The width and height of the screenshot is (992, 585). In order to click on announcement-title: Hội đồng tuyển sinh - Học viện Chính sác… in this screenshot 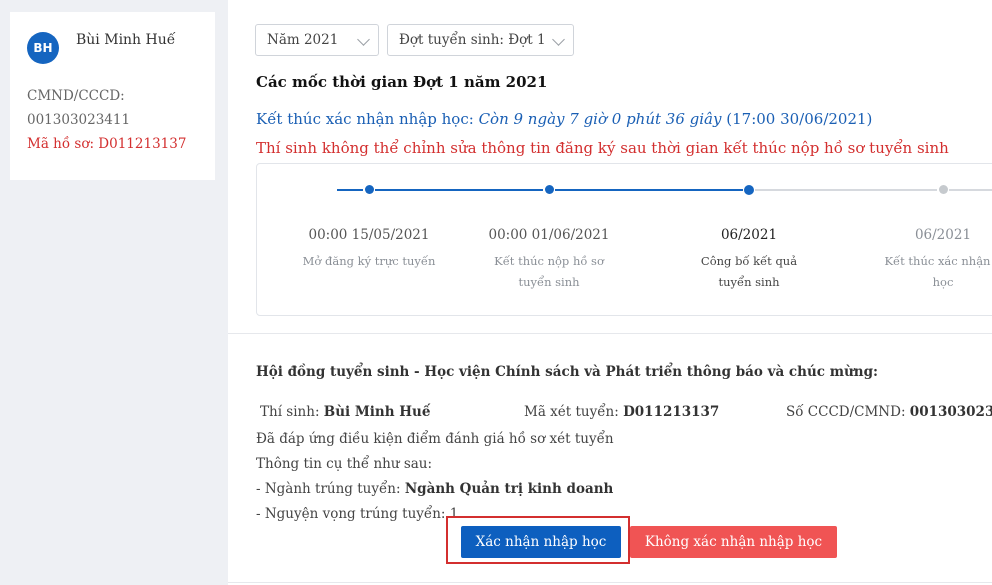, I will do `click(567, 372)`.